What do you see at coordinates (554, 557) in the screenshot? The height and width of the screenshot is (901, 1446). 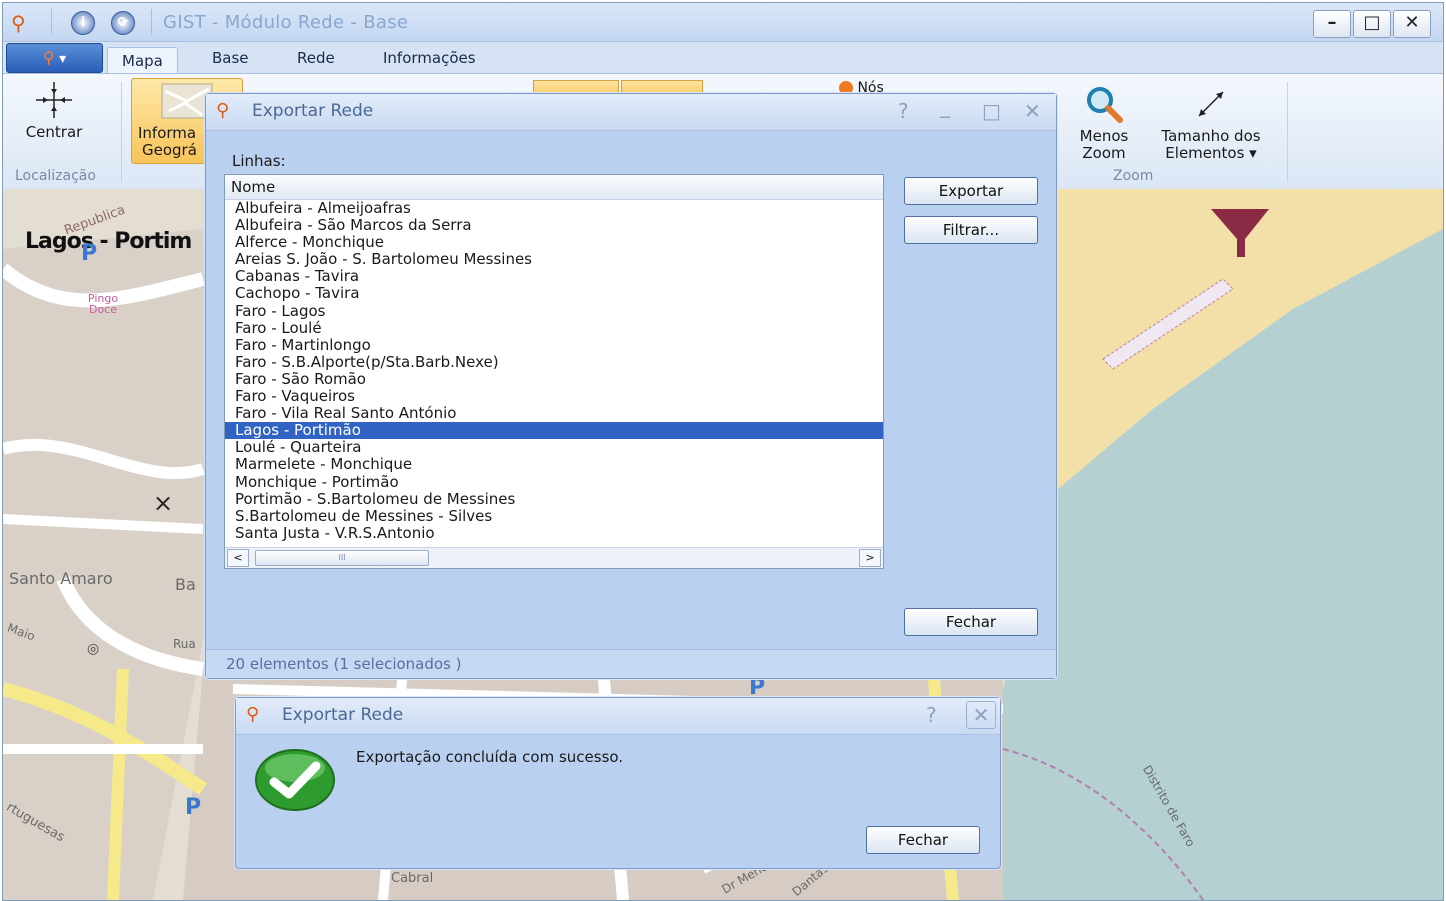 I see `horizontal-scrollbar: < III >` at bounding box center [554, 557].